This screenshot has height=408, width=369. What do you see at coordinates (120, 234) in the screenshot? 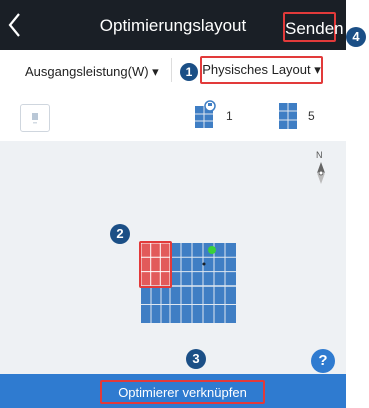
I see `callout-badge-2: 2` at bounding box center [120, 234].